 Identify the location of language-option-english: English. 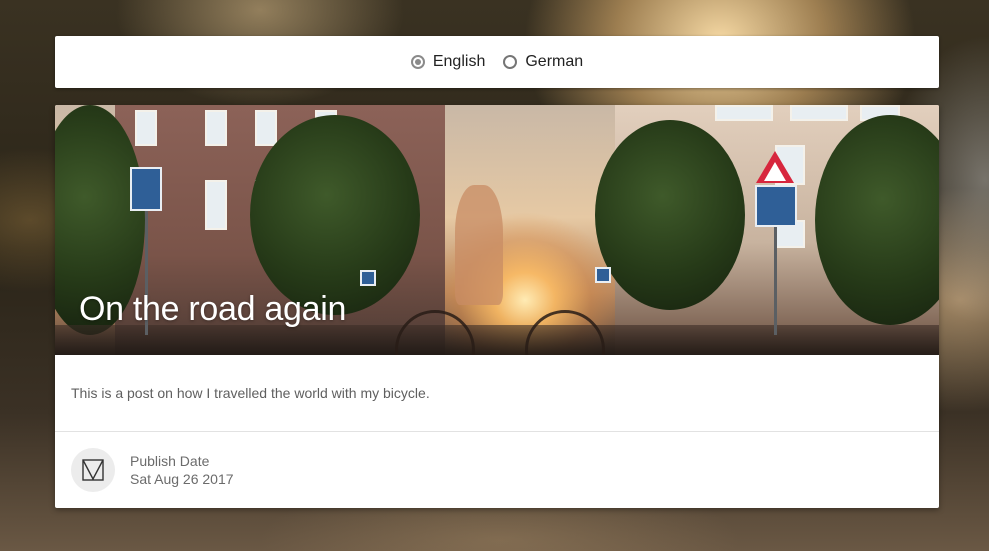
(448, 62).